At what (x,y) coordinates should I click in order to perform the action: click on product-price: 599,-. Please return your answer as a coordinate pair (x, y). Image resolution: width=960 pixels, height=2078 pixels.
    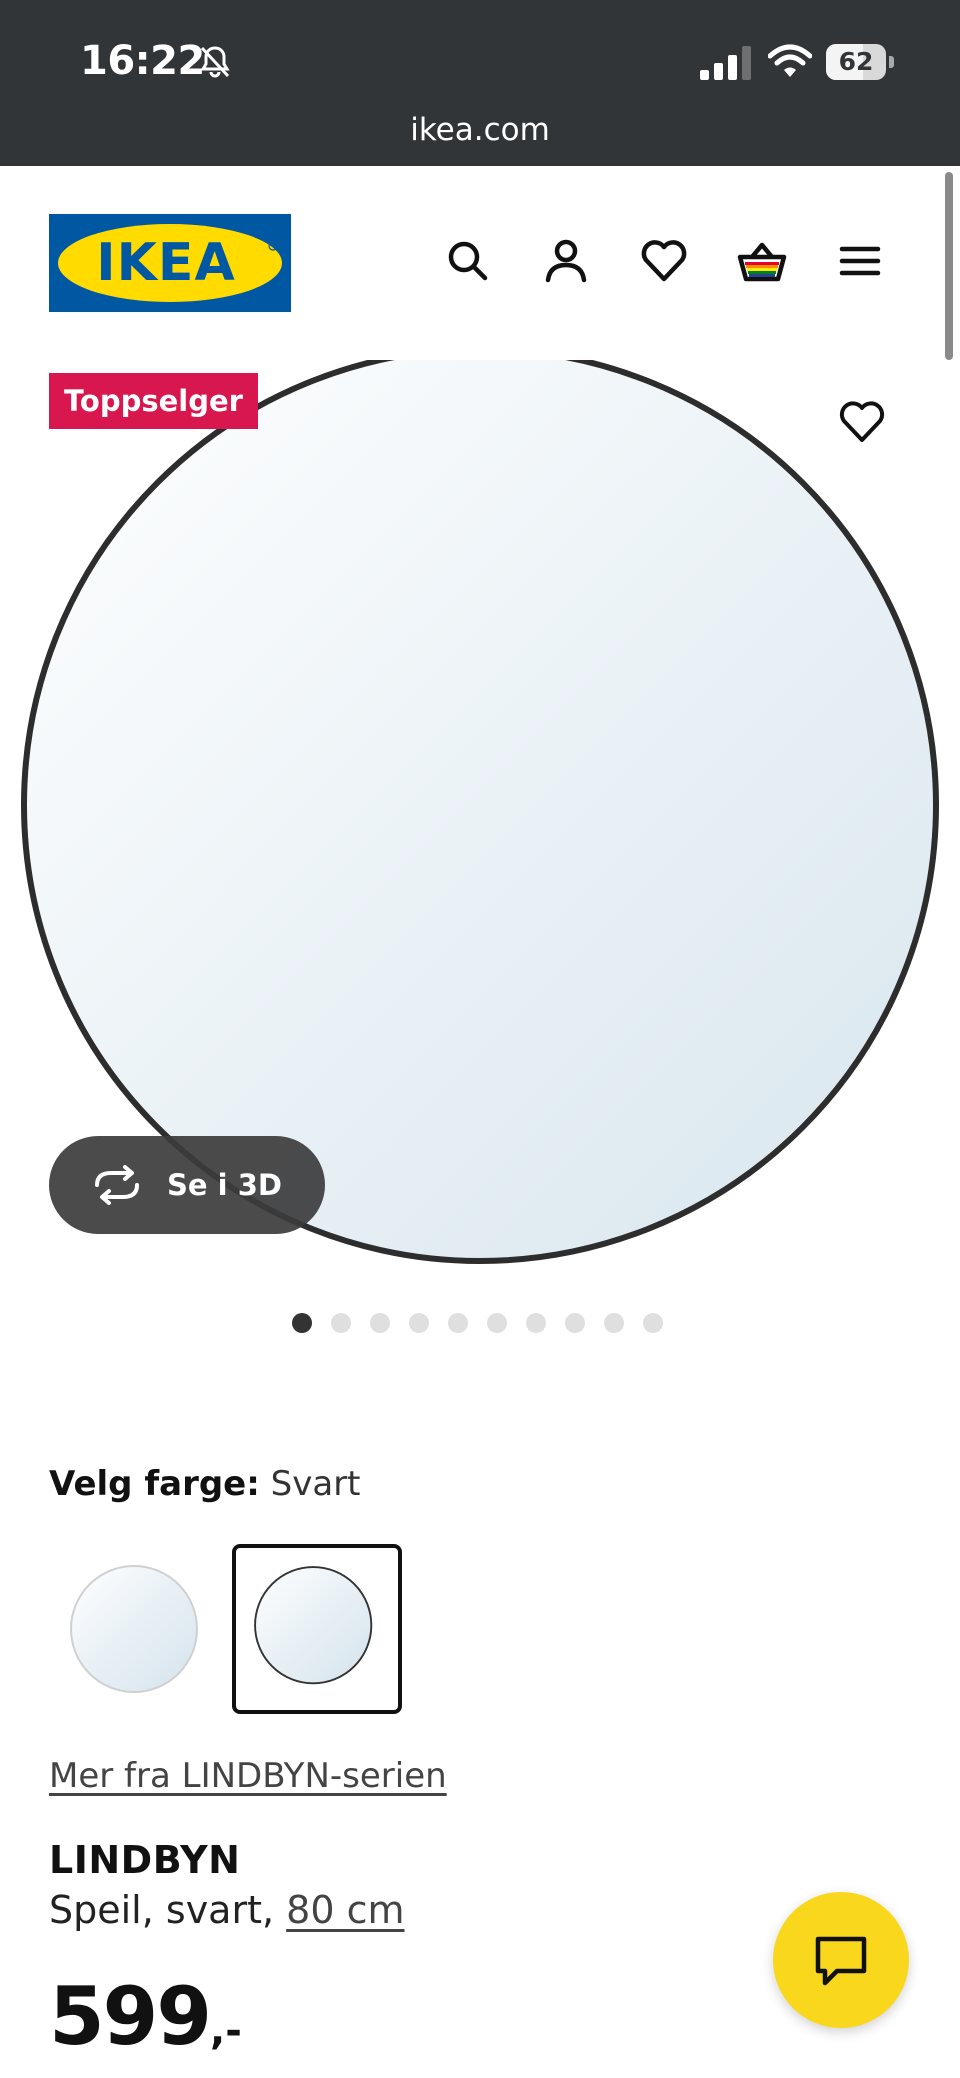
    Looking at the image, I should click on (145, 2016).